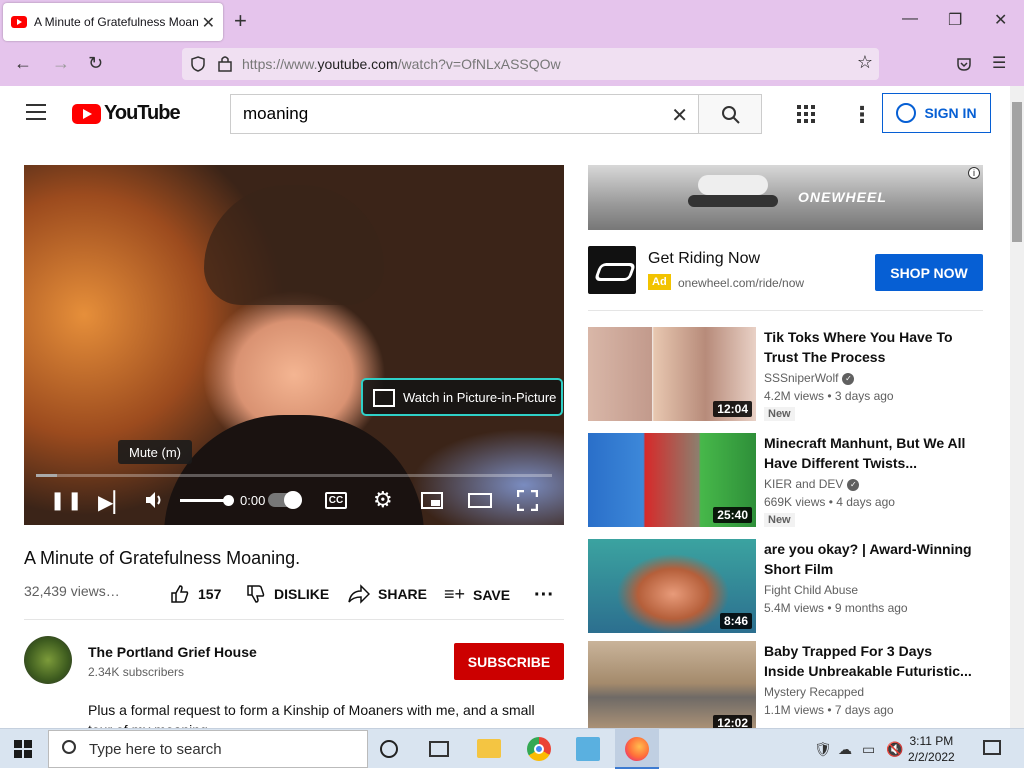 The width and height of the screenshot is (1024, 769). I want to click on search-icon, so click(731, 115).